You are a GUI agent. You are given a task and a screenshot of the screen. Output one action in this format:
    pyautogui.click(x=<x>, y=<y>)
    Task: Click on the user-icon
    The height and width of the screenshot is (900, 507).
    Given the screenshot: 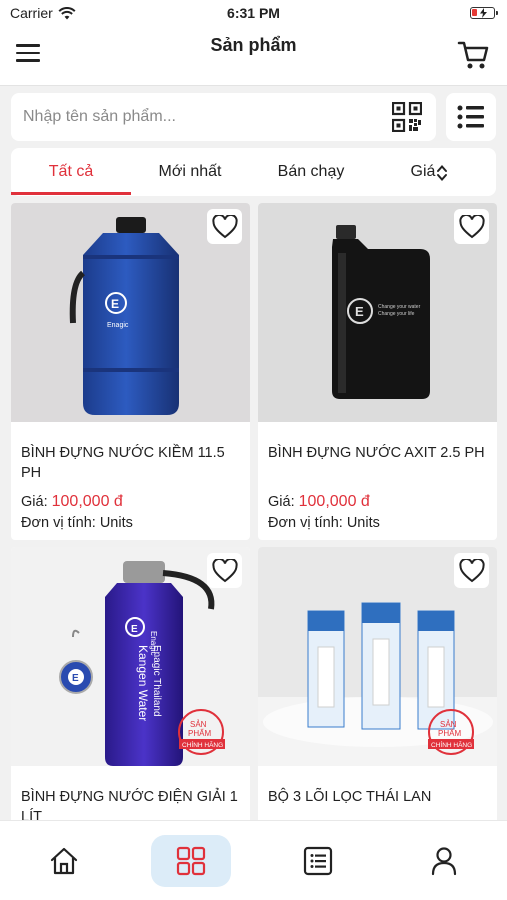 What is the action you would take?
    pyautogui.click(x=444, y=861)
    